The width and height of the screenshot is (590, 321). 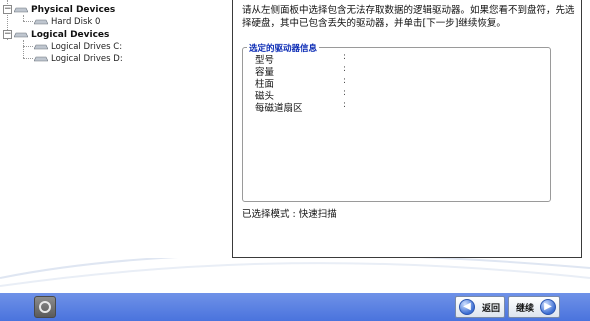 What do you see at coordinates (279, 108) in the screenshot?
I see `field-sectors-label: 每磁道扇区` at bounding box center [279, 108].